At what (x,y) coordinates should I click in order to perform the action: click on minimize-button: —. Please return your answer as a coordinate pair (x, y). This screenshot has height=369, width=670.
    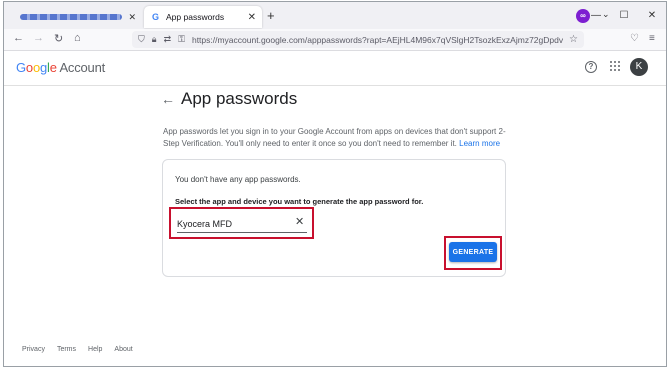
    Looking at the image, I should click on (596, 15).